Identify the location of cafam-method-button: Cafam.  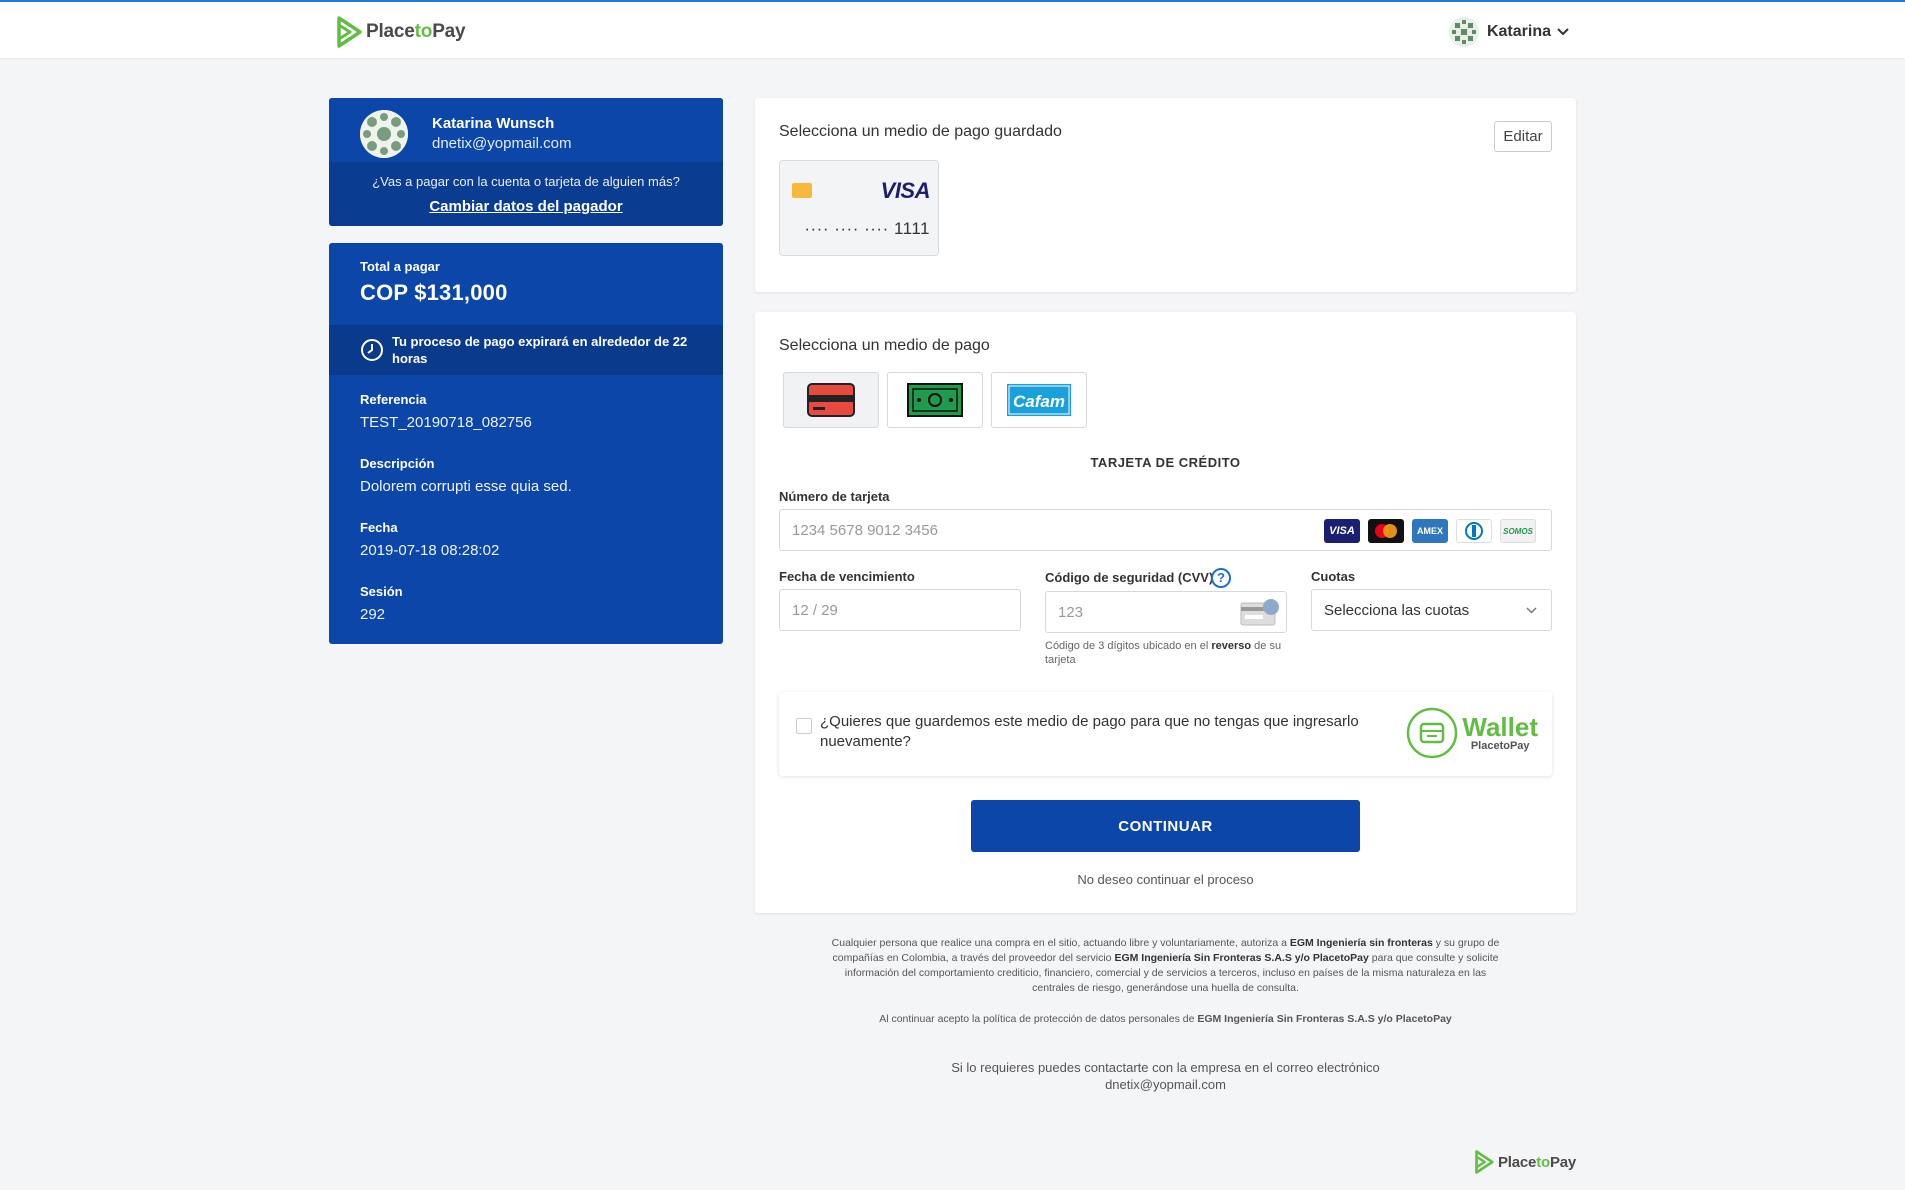
(1039, 400).